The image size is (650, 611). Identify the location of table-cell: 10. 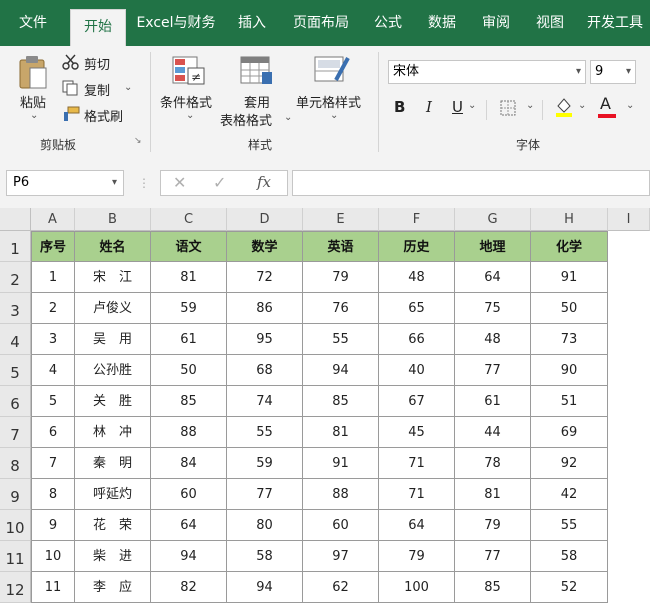
(53, 556).